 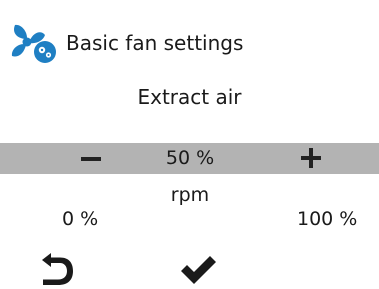 I want to click on max-label: 100 %, so click(x=327, y=219).